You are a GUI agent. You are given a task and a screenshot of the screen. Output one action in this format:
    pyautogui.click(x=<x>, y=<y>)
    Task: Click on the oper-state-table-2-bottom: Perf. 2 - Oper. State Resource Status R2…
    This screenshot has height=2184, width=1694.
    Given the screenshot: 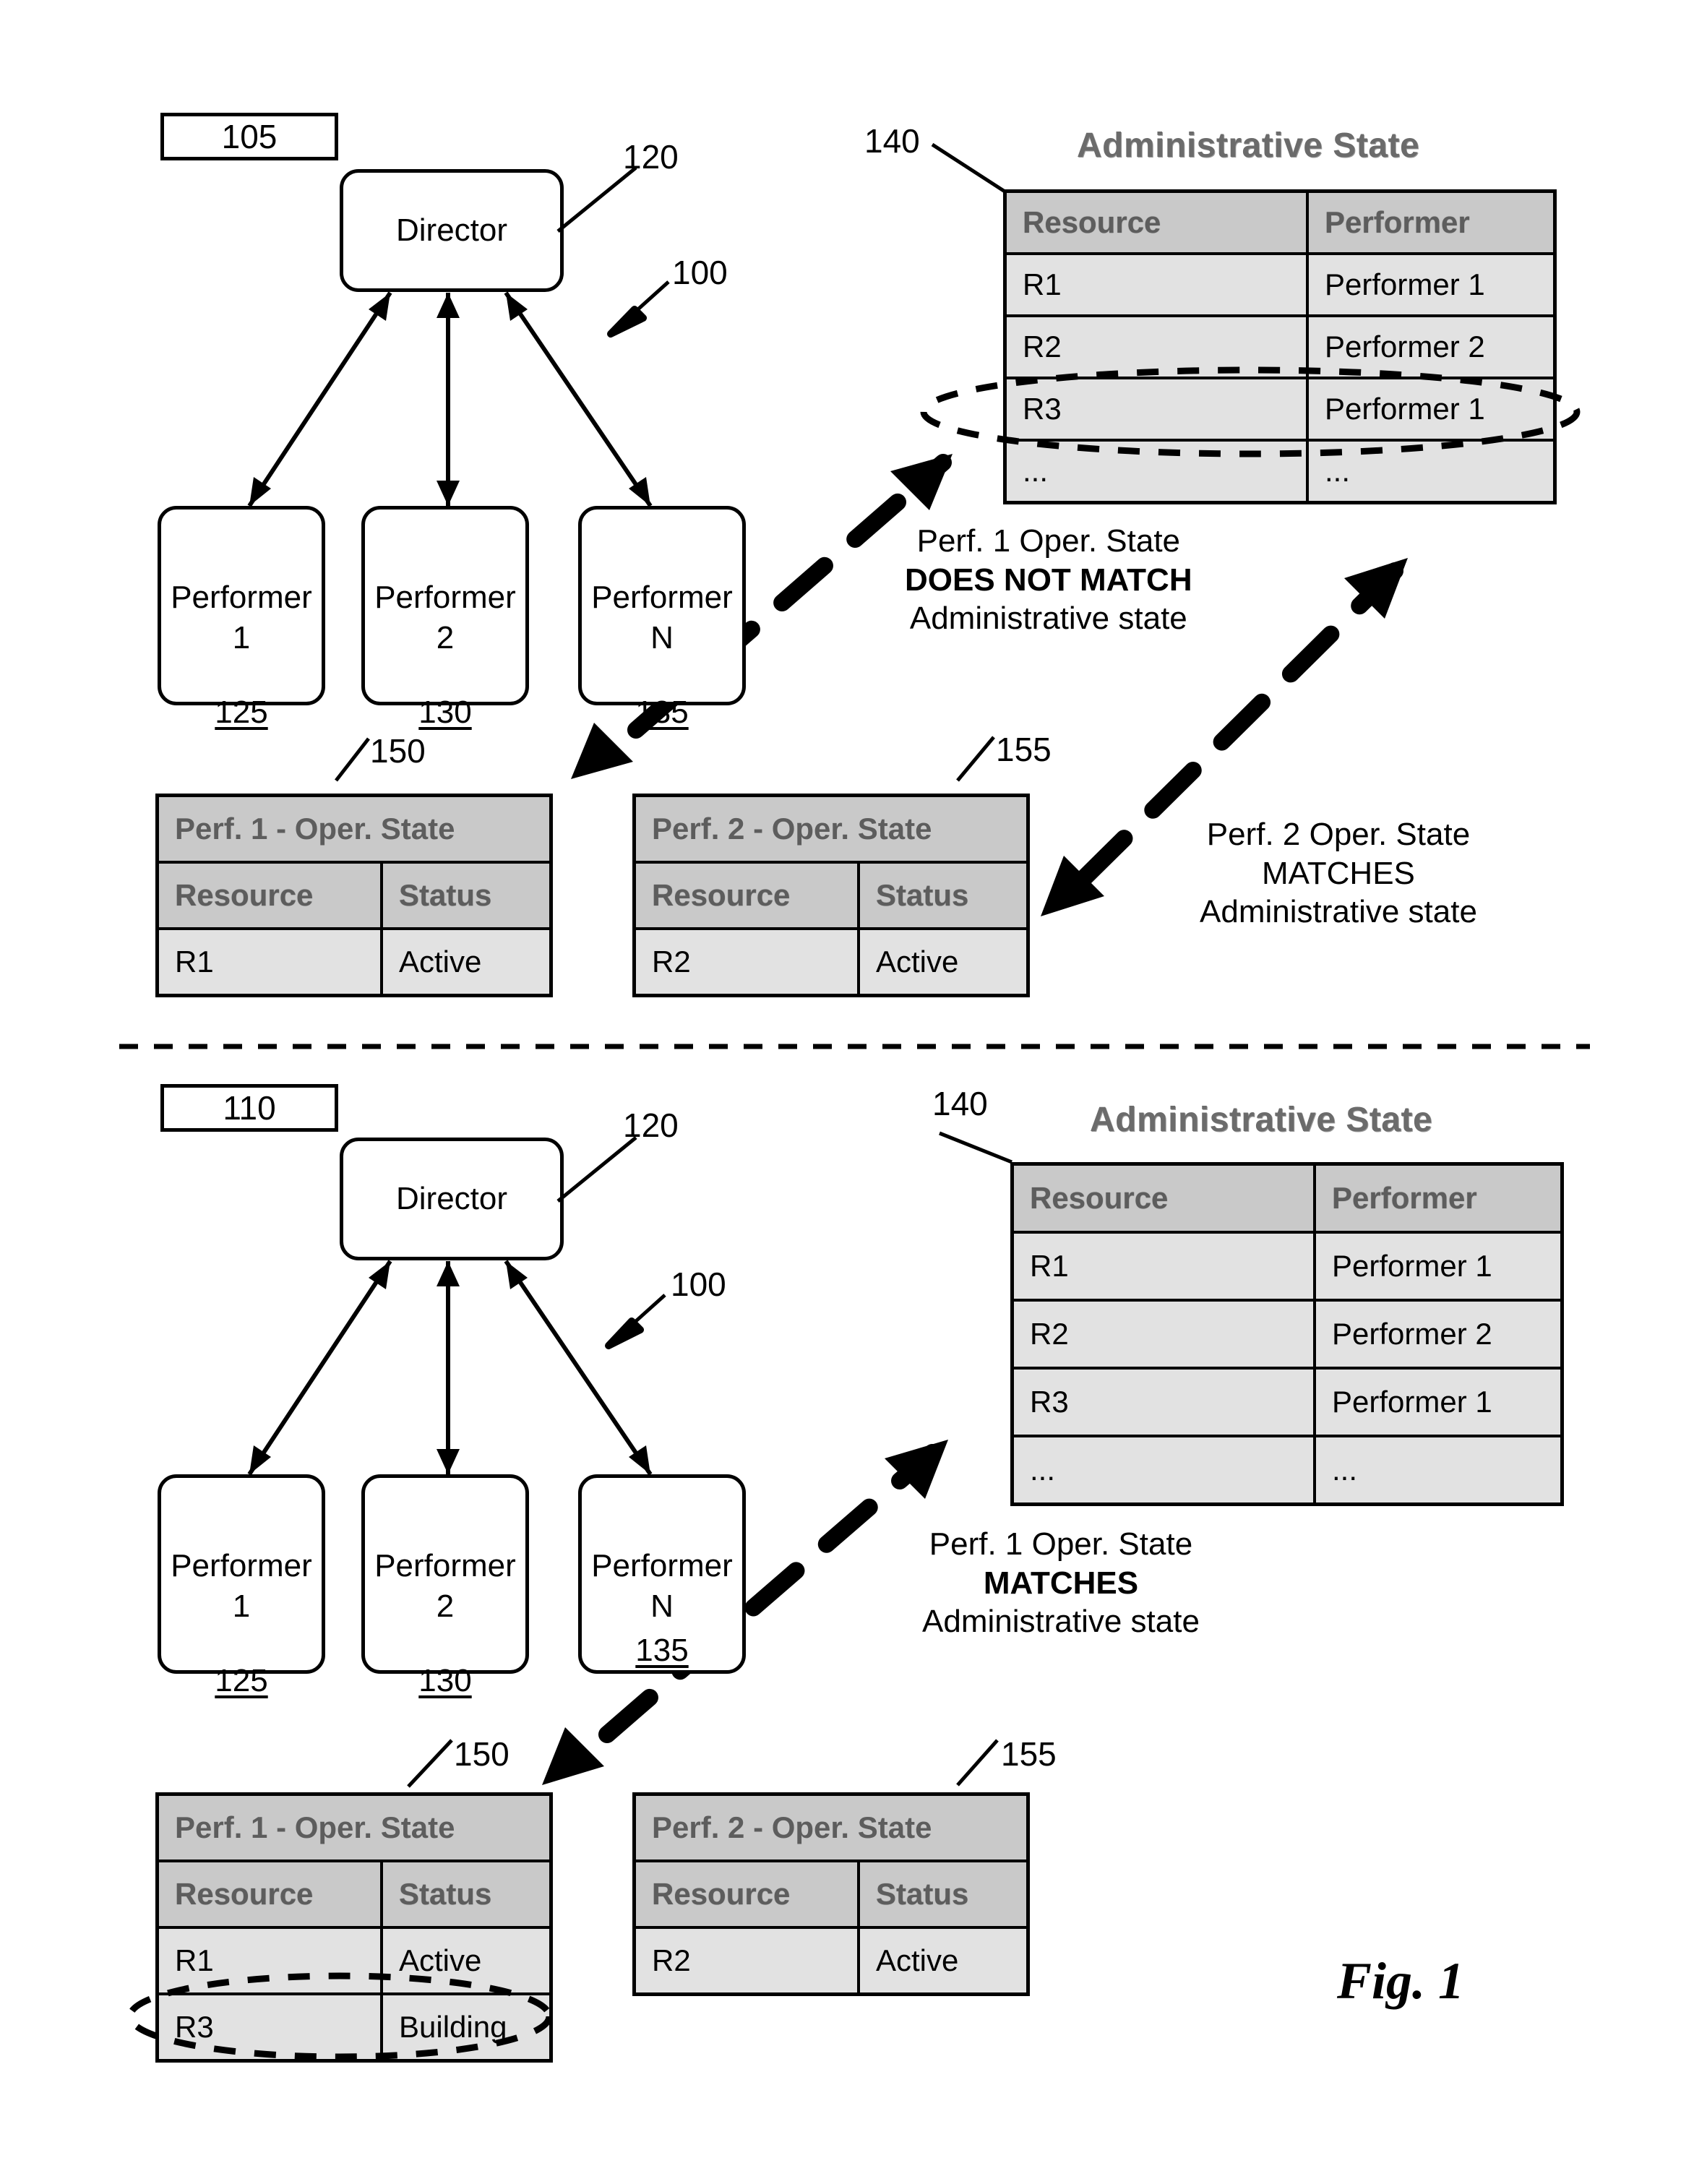 What is the action you would take?
    pyautogui.click(x=831, y=1894)
    